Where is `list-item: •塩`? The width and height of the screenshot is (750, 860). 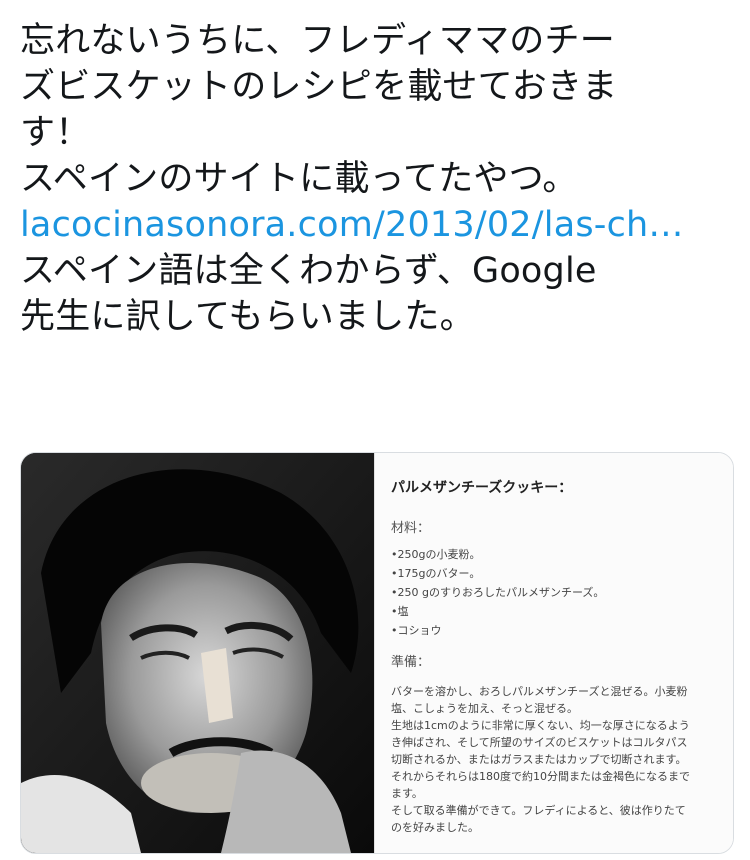 list-item: •塩 is located at coordinates (400, 611).